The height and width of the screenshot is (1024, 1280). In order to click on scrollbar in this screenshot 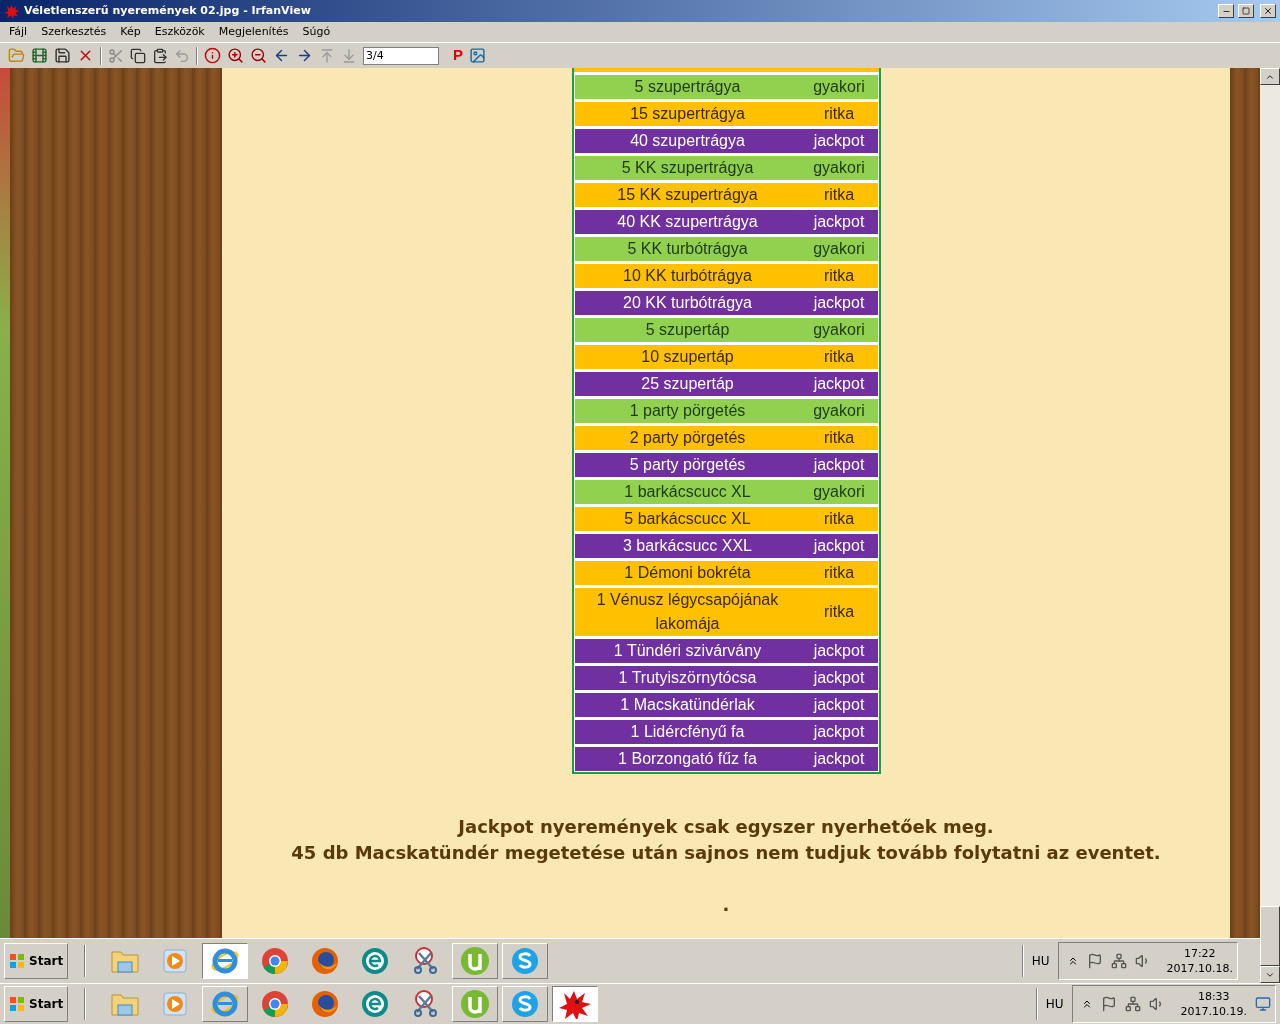, I will do `click(1270, 525)`.